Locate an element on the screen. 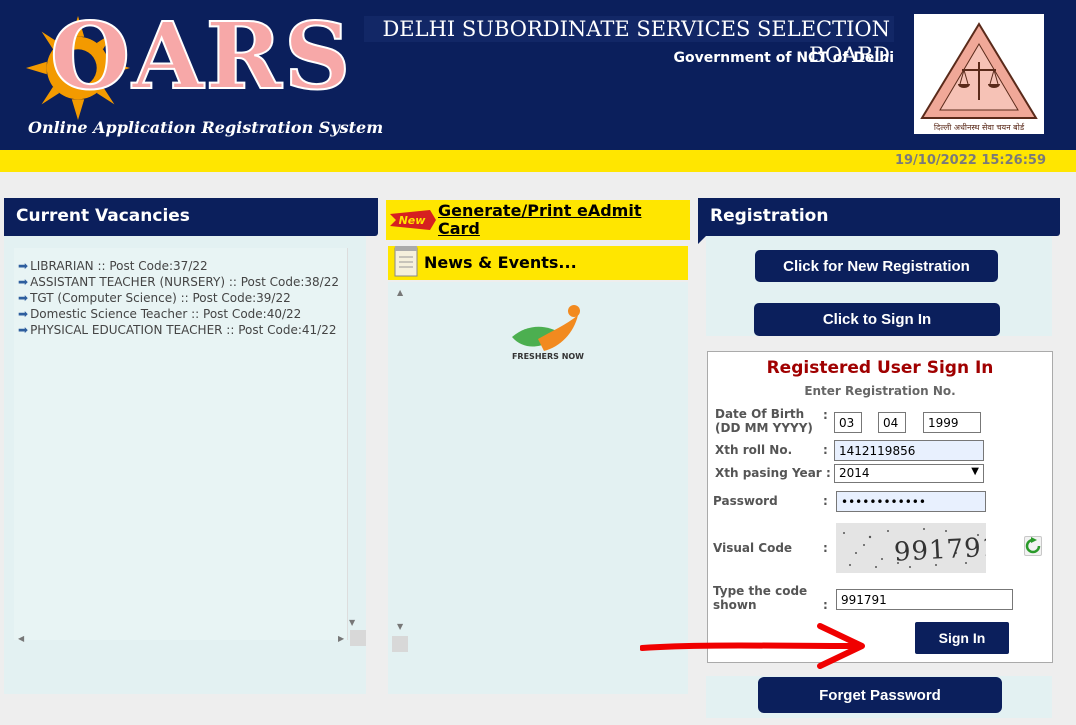 This screenshot has width=1076, height=725. scroll-right-icon: ▶ is located at coordinates (341, 638).